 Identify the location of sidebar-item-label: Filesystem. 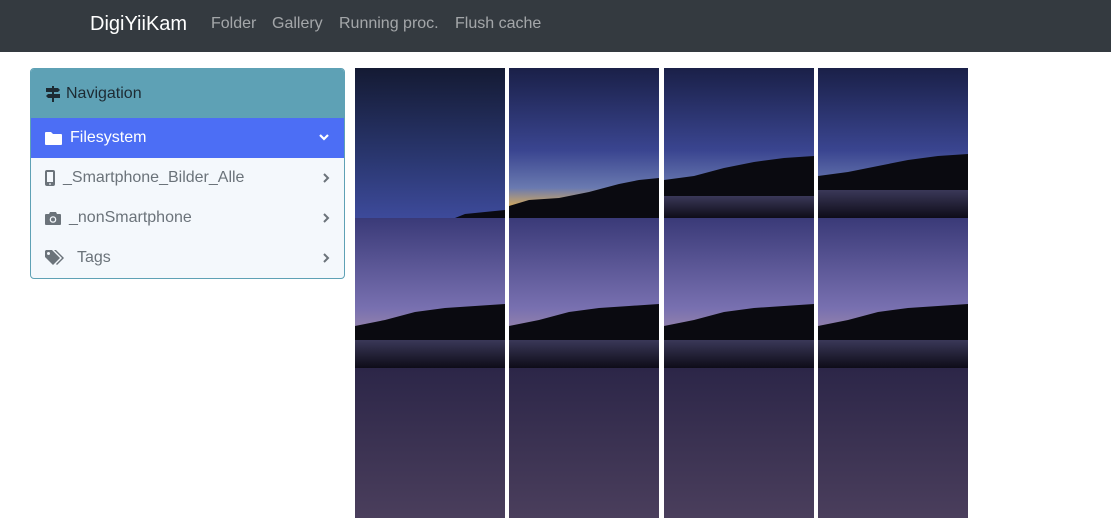
(108, 137).